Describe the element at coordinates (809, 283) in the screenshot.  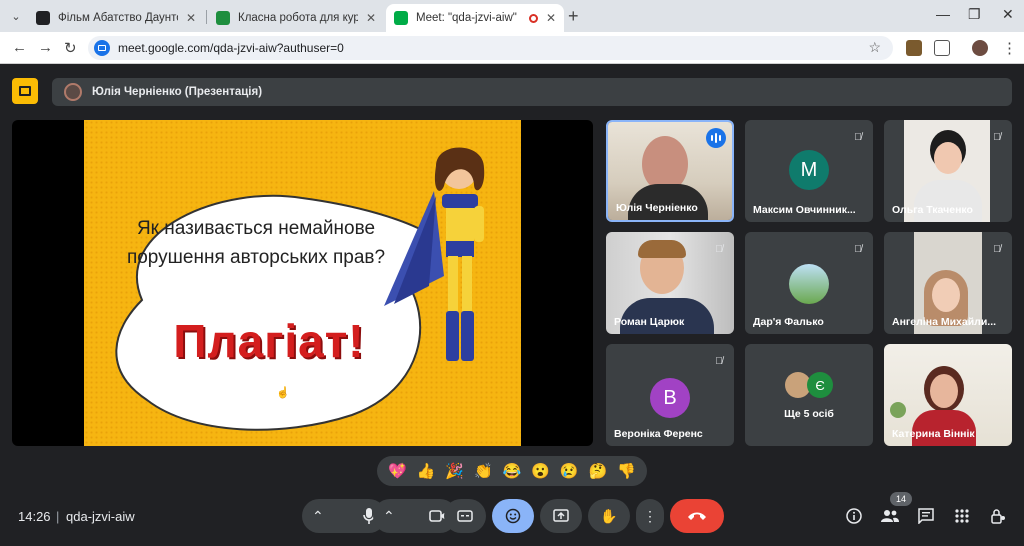
I see `participant-tile: 🎙̸ Дар'я Фалько` at that location.